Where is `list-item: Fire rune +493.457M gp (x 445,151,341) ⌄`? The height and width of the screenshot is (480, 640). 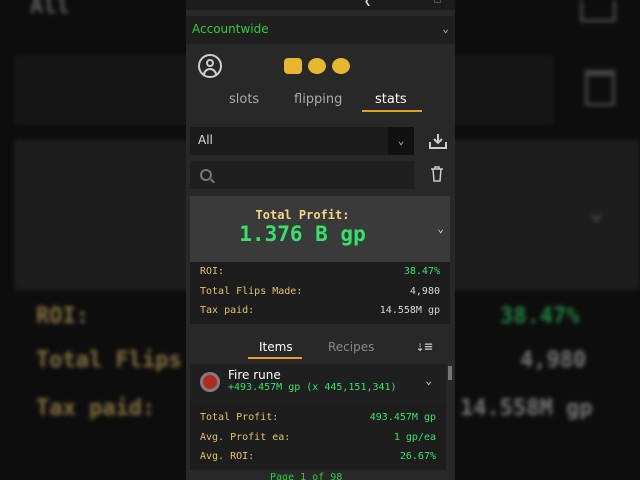
list-item: Fire rune +493.457M gp (x 445,151,341) ⌄ is located at coordinates (318, 384).